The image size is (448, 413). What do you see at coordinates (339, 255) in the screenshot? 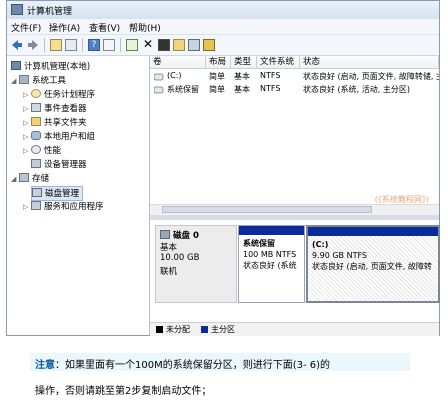
I see `partition-size: 9.90 GB NTFS` at bounding box center [339, 255].